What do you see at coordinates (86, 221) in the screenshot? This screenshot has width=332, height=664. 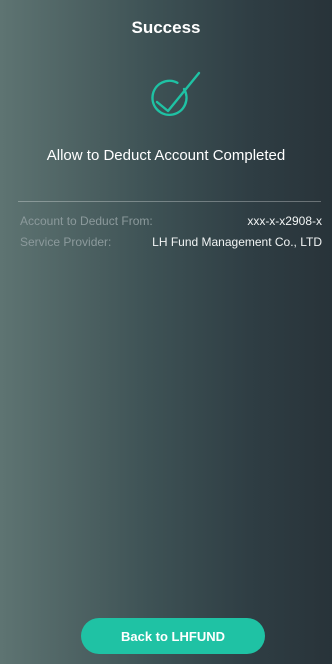 I see `account-label: Account to Deduct From:` at bounding box center [86, 221].